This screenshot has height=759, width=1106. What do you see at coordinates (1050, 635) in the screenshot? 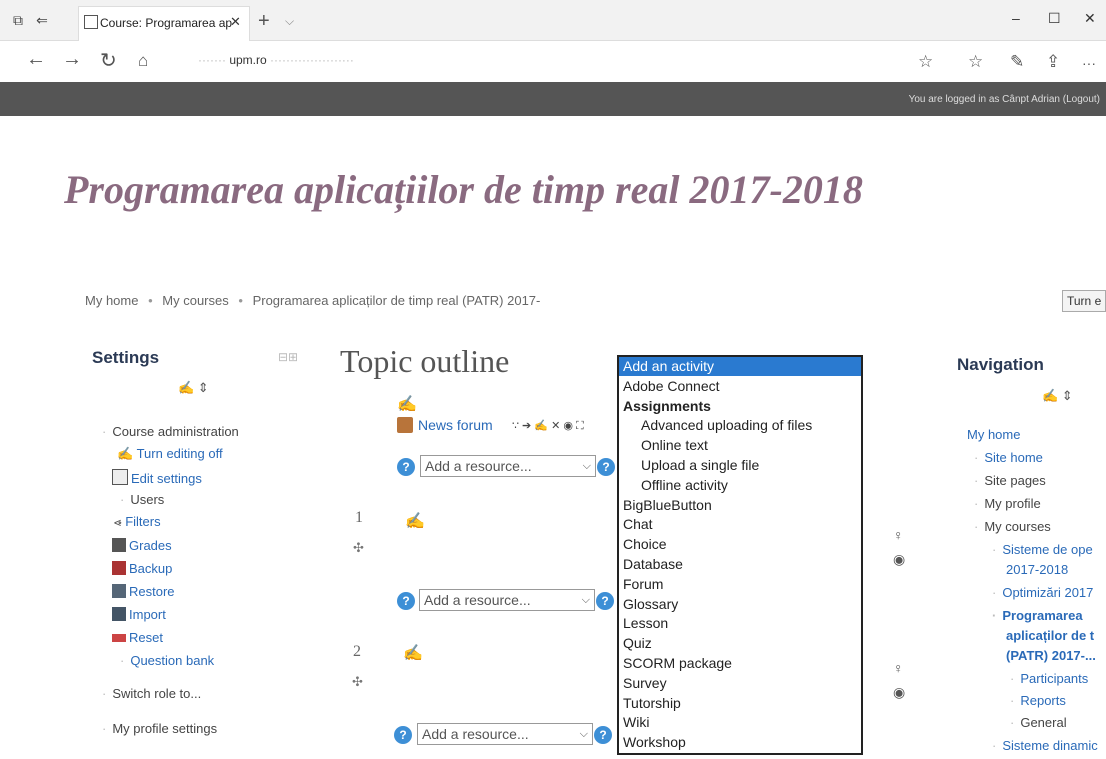
I see `nav-course-current-line2: aplicaților de t` at bounding box center [1050, 635].